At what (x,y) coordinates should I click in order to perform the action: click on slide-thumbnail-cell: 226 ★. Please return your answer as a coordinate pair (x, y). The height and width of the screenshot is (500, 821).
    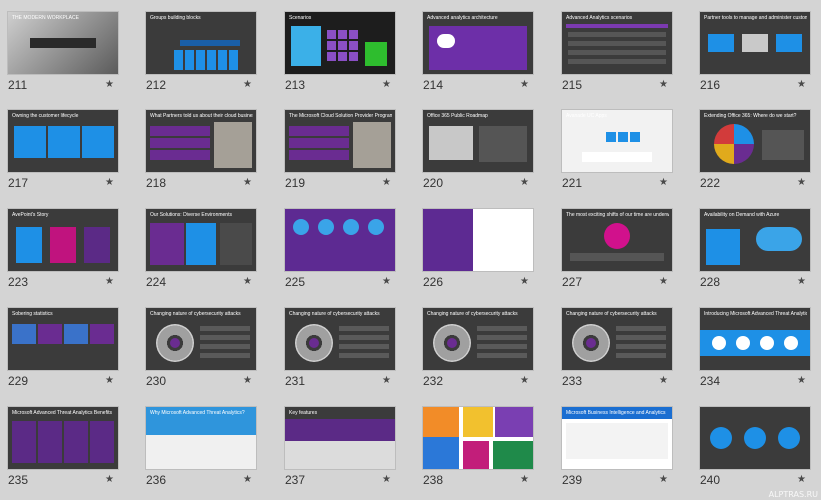
    Looking at the image, I should click on (486, 252).